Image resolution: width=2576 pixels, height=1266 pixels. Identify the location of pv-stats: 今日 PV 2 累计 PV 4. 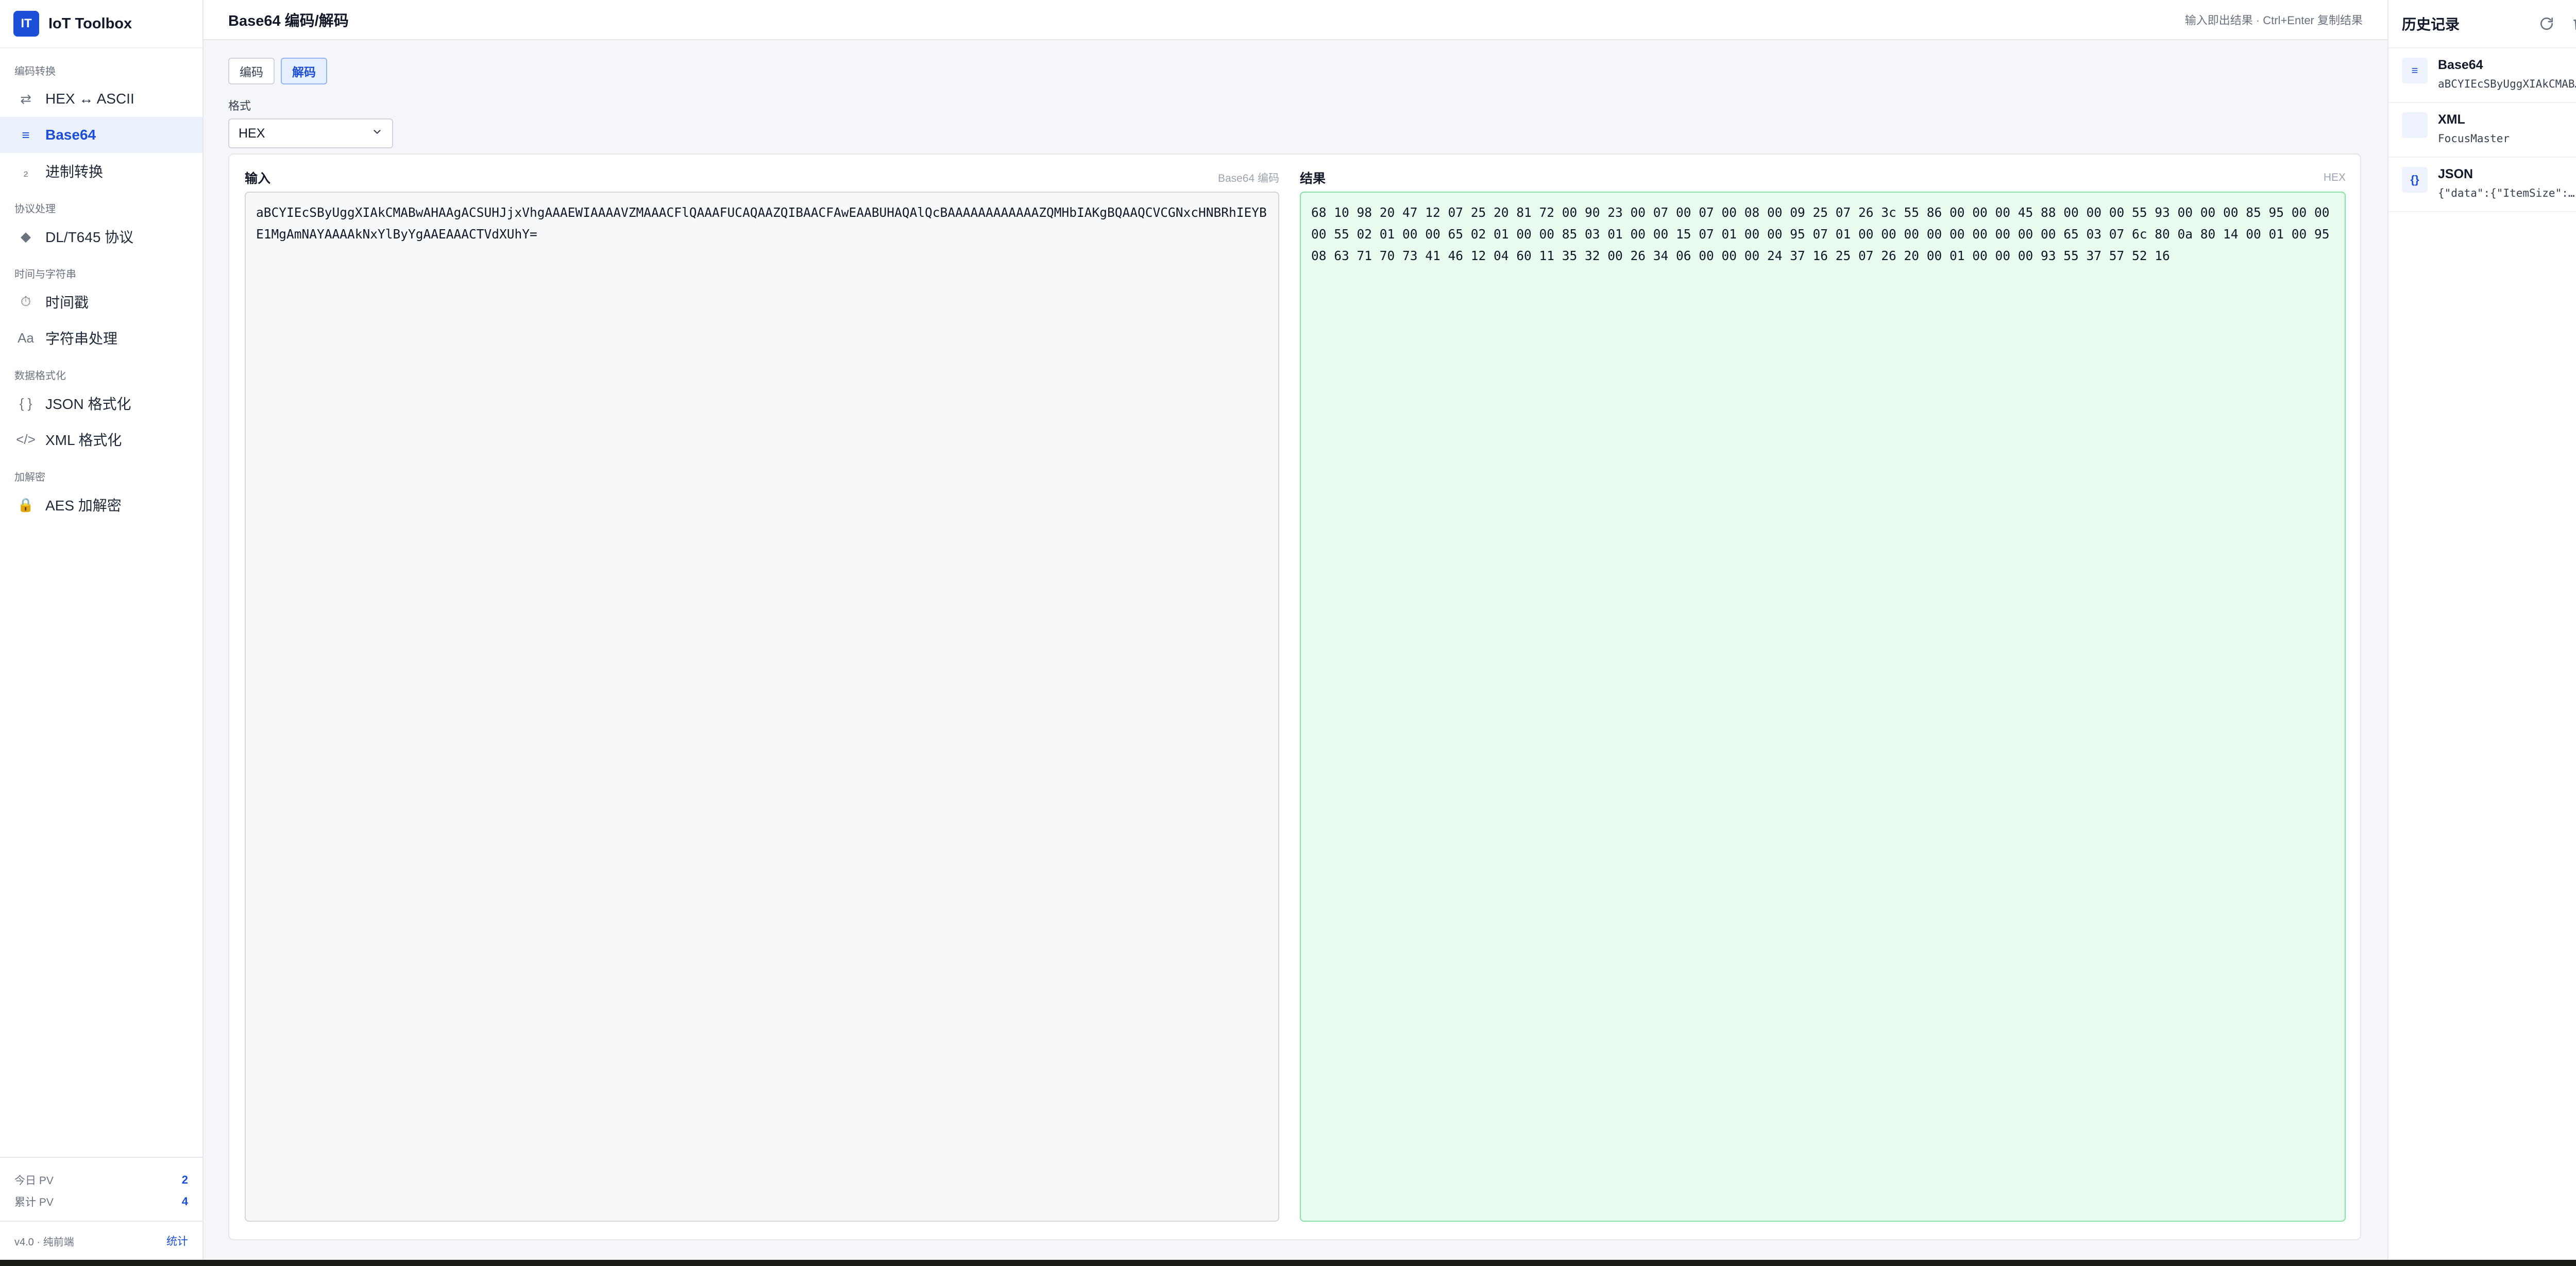
(101, 1189).